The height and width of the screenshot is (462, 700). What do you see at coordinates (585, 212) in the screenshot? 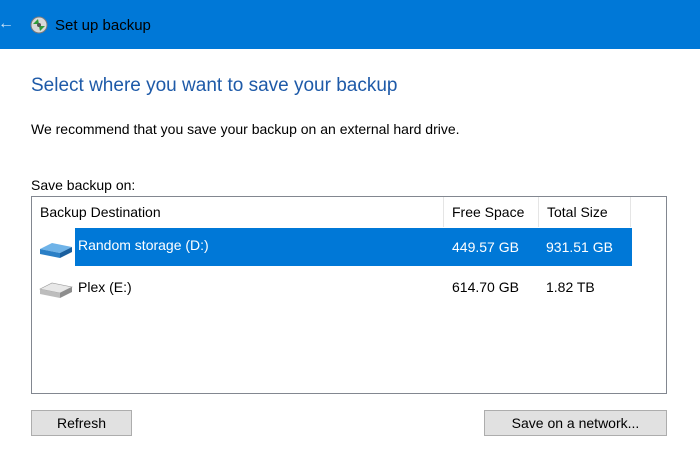
I see `column-header-total-size: Total Size` at bounding box center [585, 212].